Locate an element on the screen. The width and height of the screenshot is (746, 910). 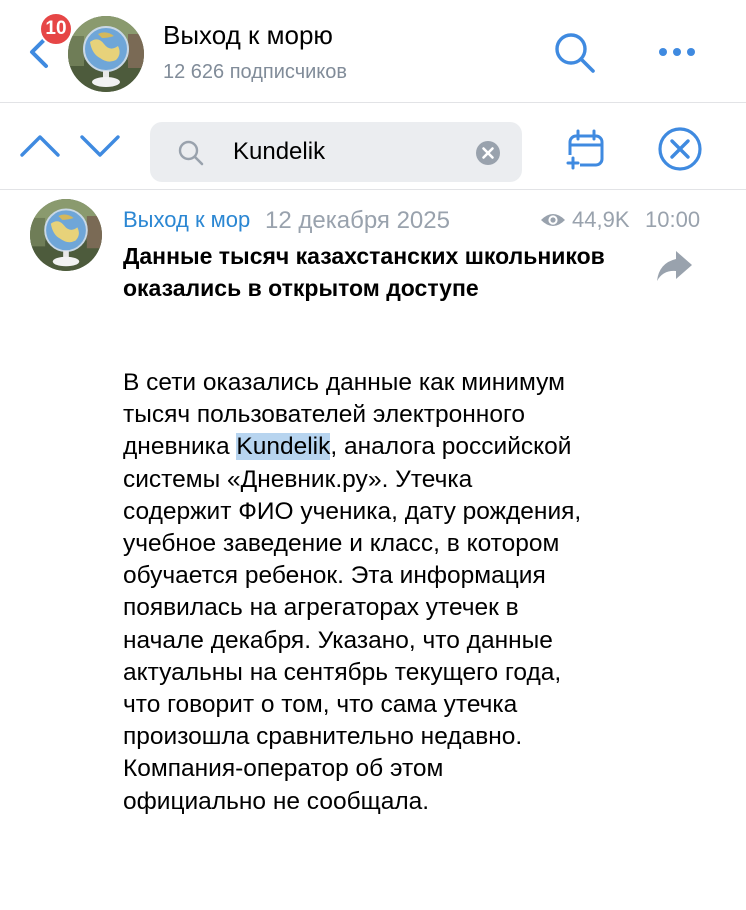
next-result-button is located at coordinates (100, 146).